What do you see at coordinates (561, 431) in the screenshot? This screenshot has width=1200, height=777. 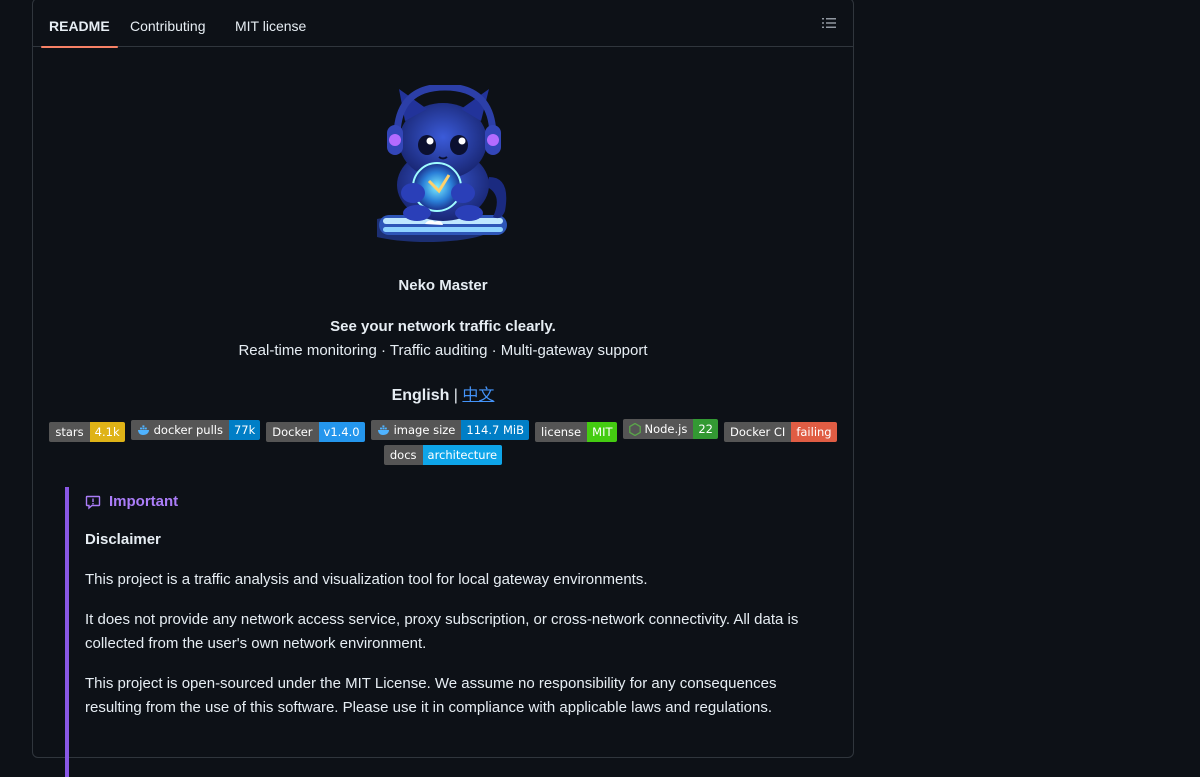 I see `badge-license-label: license` at bounding box center [561, 431].